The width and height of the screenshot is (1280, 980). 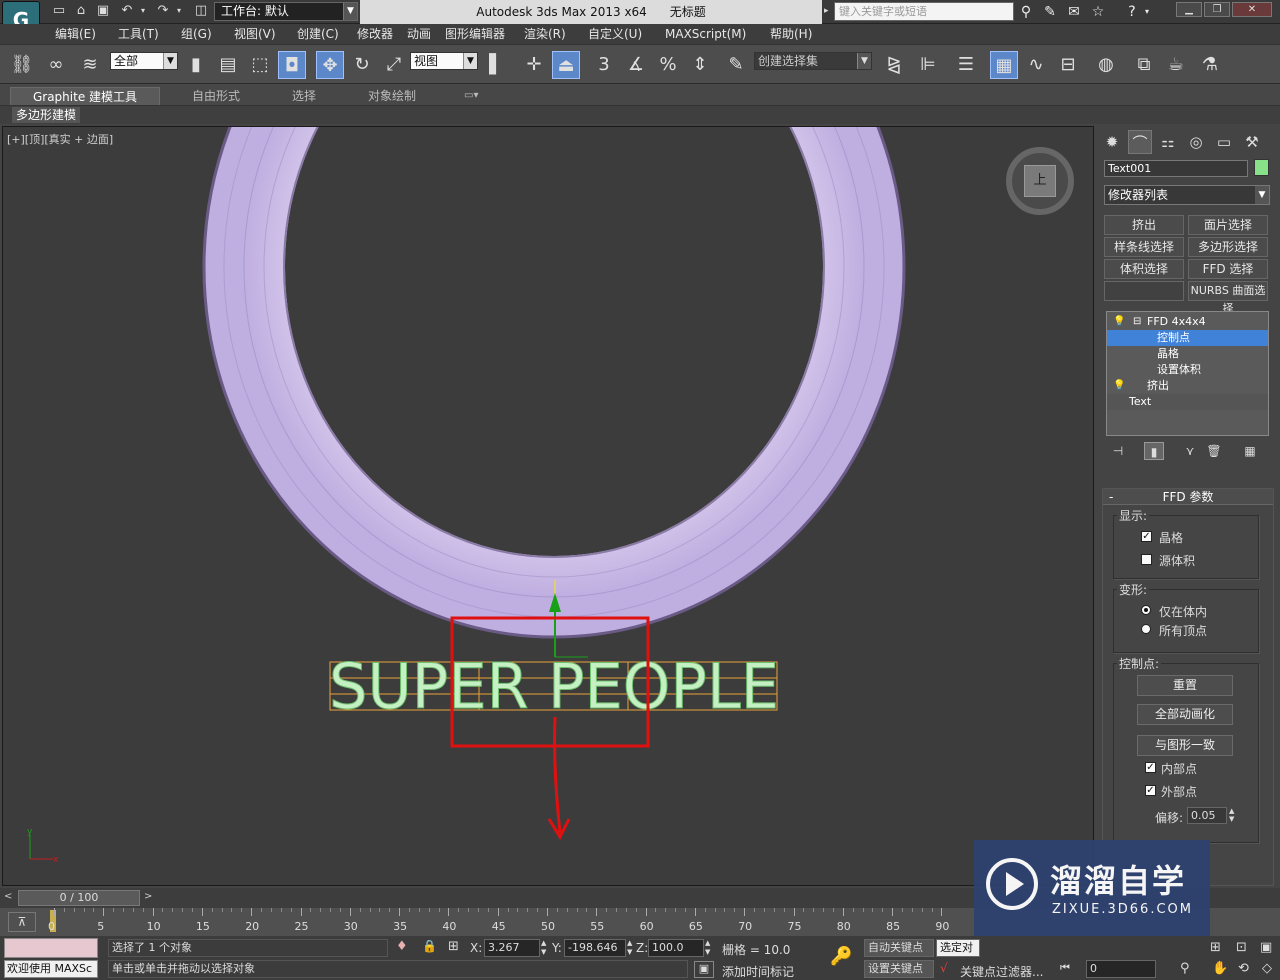 What do you see at coordinates (81, 11) in the screenshot?
I see `open-file-icon: ⌂` at bounding box center [81, 11].